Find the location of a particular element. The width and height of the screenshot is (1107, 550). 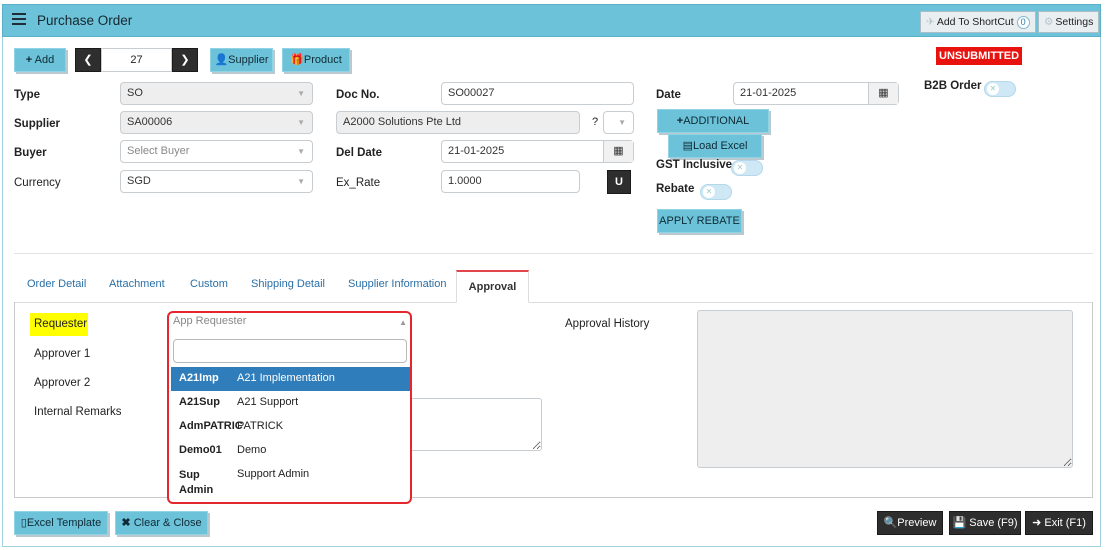

tab-approval: Approval is located at coordinates (492, 286).